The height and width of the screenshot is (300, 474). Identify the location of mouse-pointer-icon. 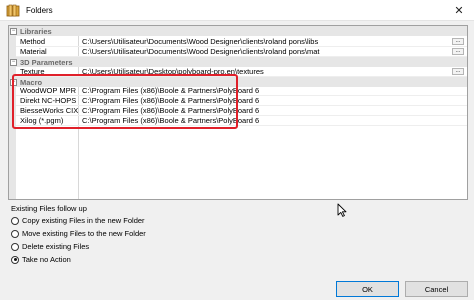
(342, 210).